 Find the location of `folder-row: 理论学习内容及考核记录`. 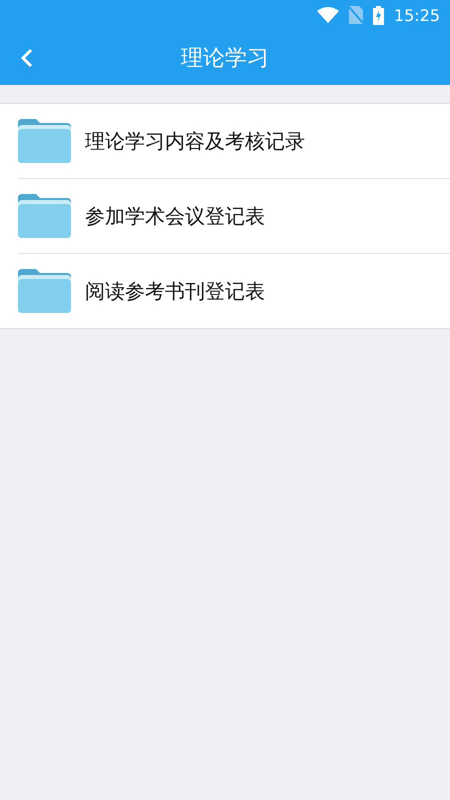

folder-row: 理论学习内容及考核记录 is located at coordinates (234, 141).